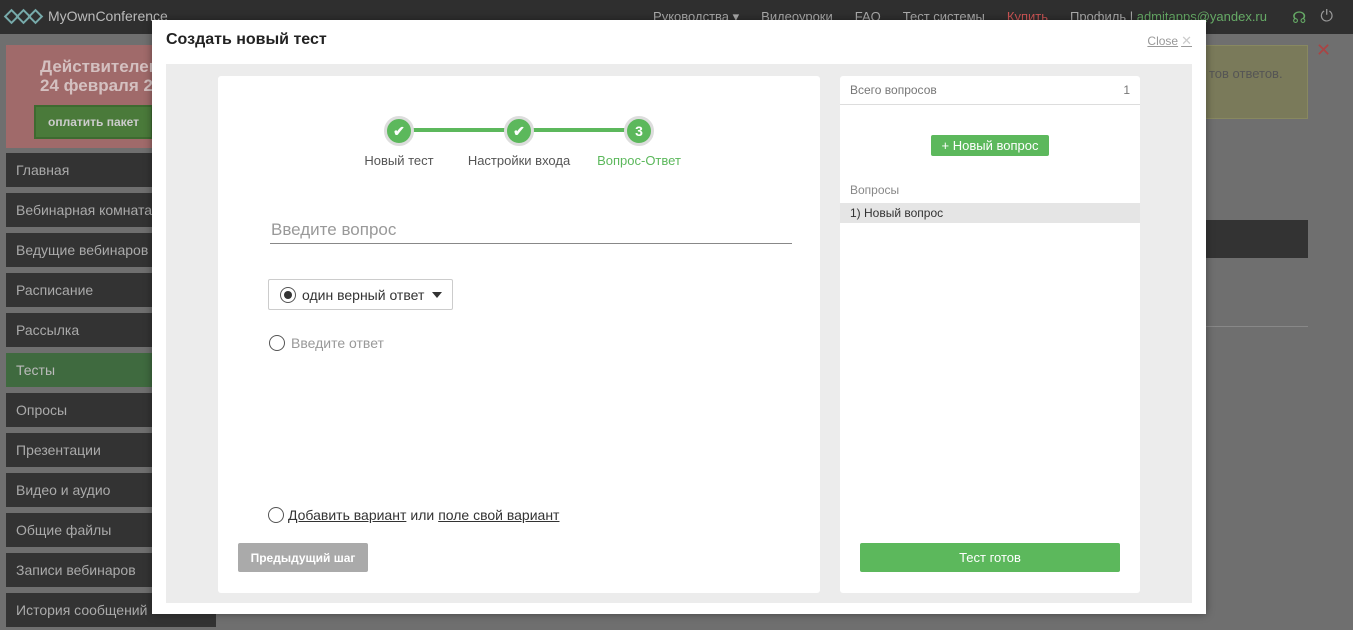 This screenshot has width=1353, height=630. I want to click on new-question-button: + Новый вопрос, so click(990, 145).